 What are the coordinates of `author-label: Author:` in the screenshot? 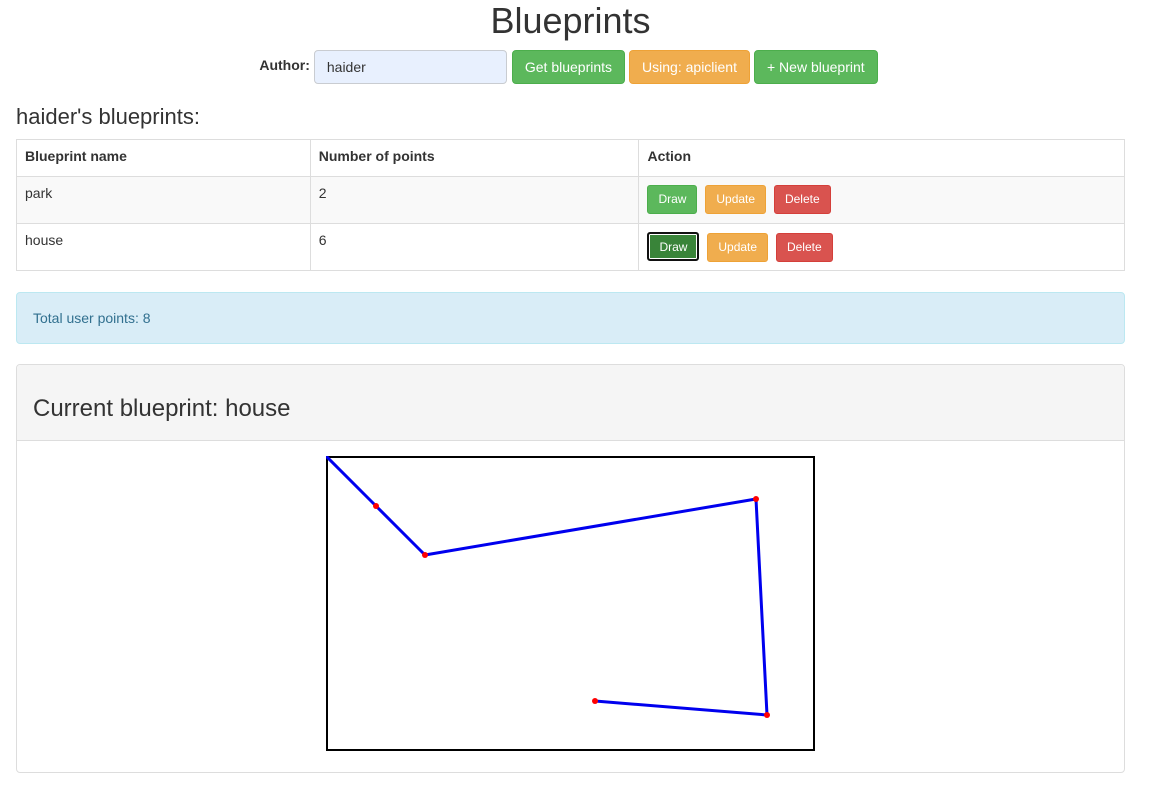 It's located at (284, 65).